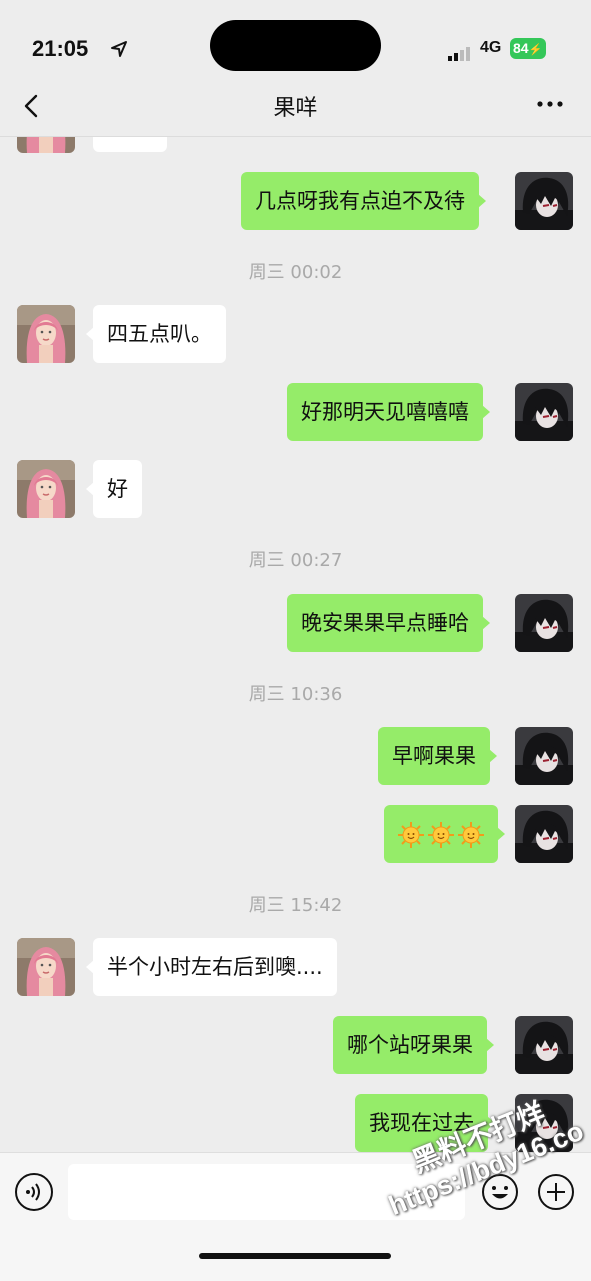 The width and height of the screenshot is (591, 1281). I want to click on signal-icon, so click(460, 51).